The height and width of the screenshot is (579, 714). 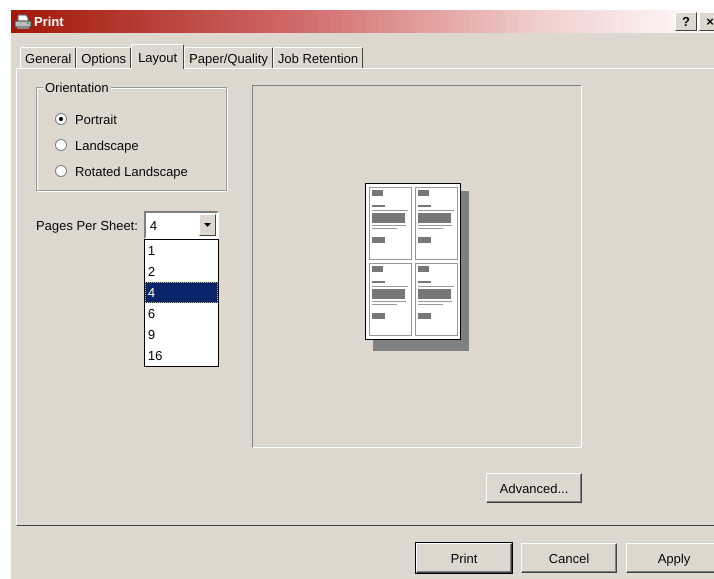 I want to click on tab: Options, so click(x=104, y=57).